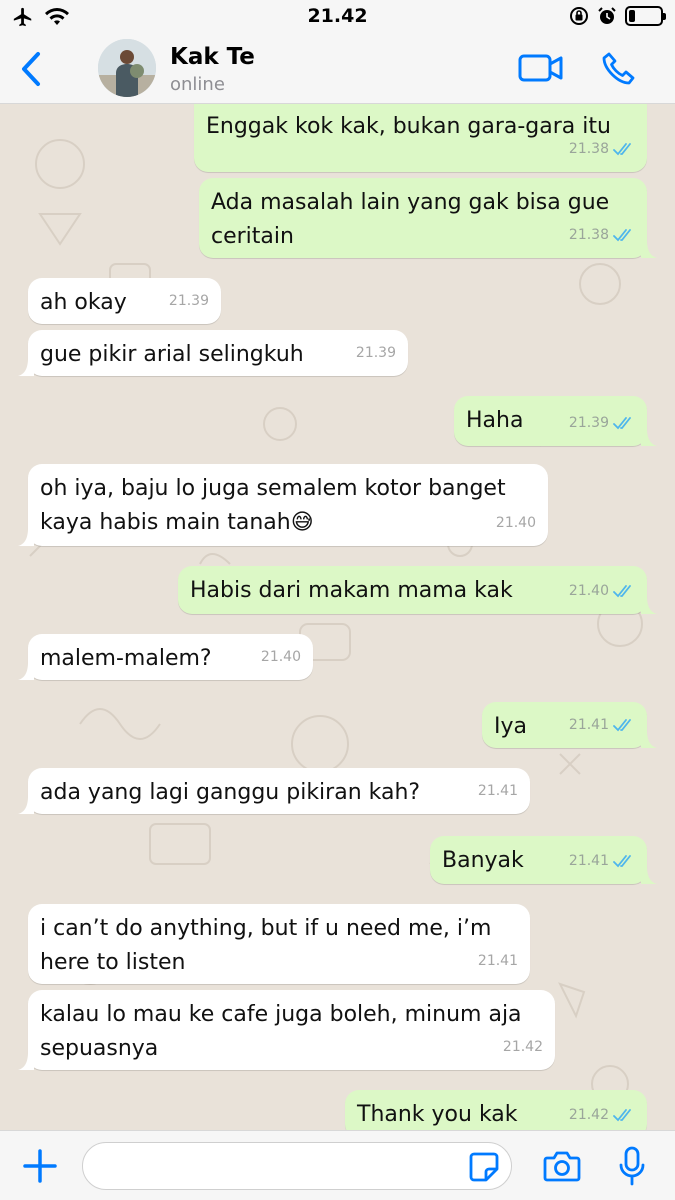  What do you see at coordinates (632, 16) in the screenshot?
I see `battery-fill` at bounding box center [632, 16].